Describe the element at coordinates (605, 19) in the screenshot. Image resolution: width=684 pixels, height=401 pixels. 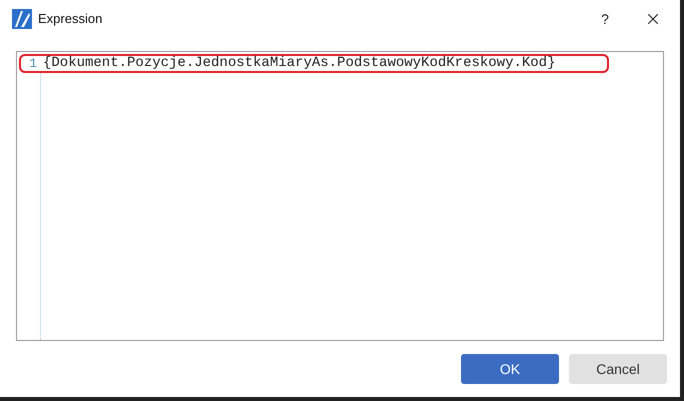
I see `help-button: ?` at that location.